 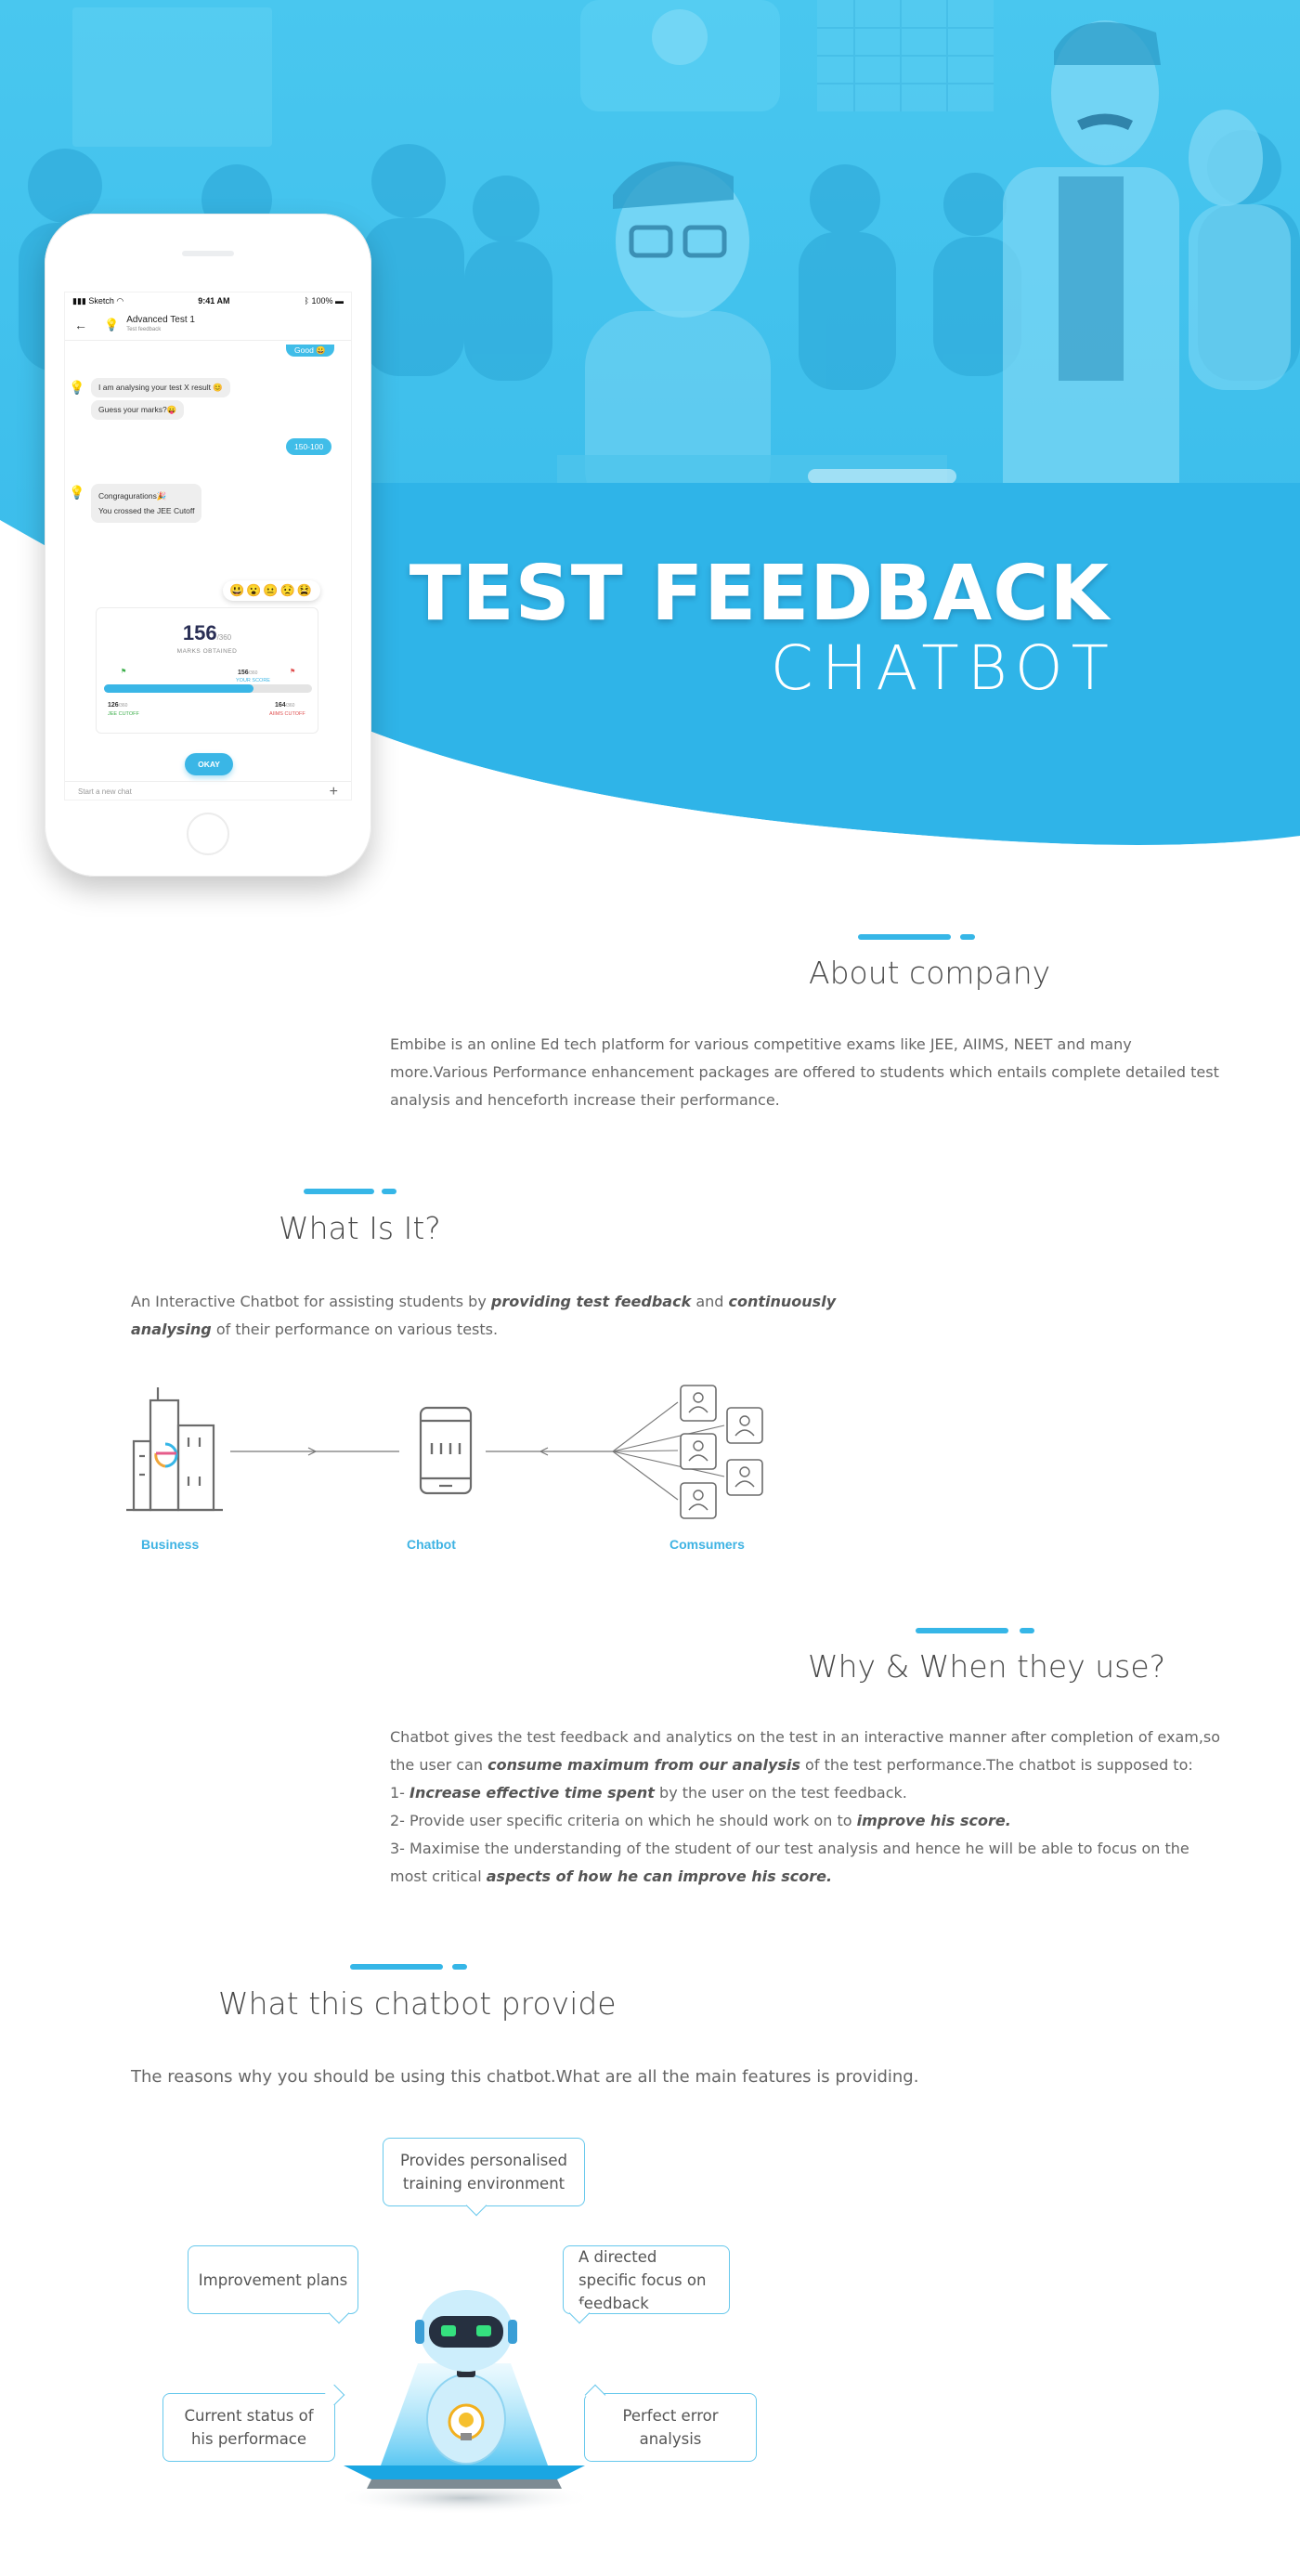 What do you see at coordinates (309, 446) in the screenshot?
I see `user-message-answer: 150-100` at bounding box center [309, 446].